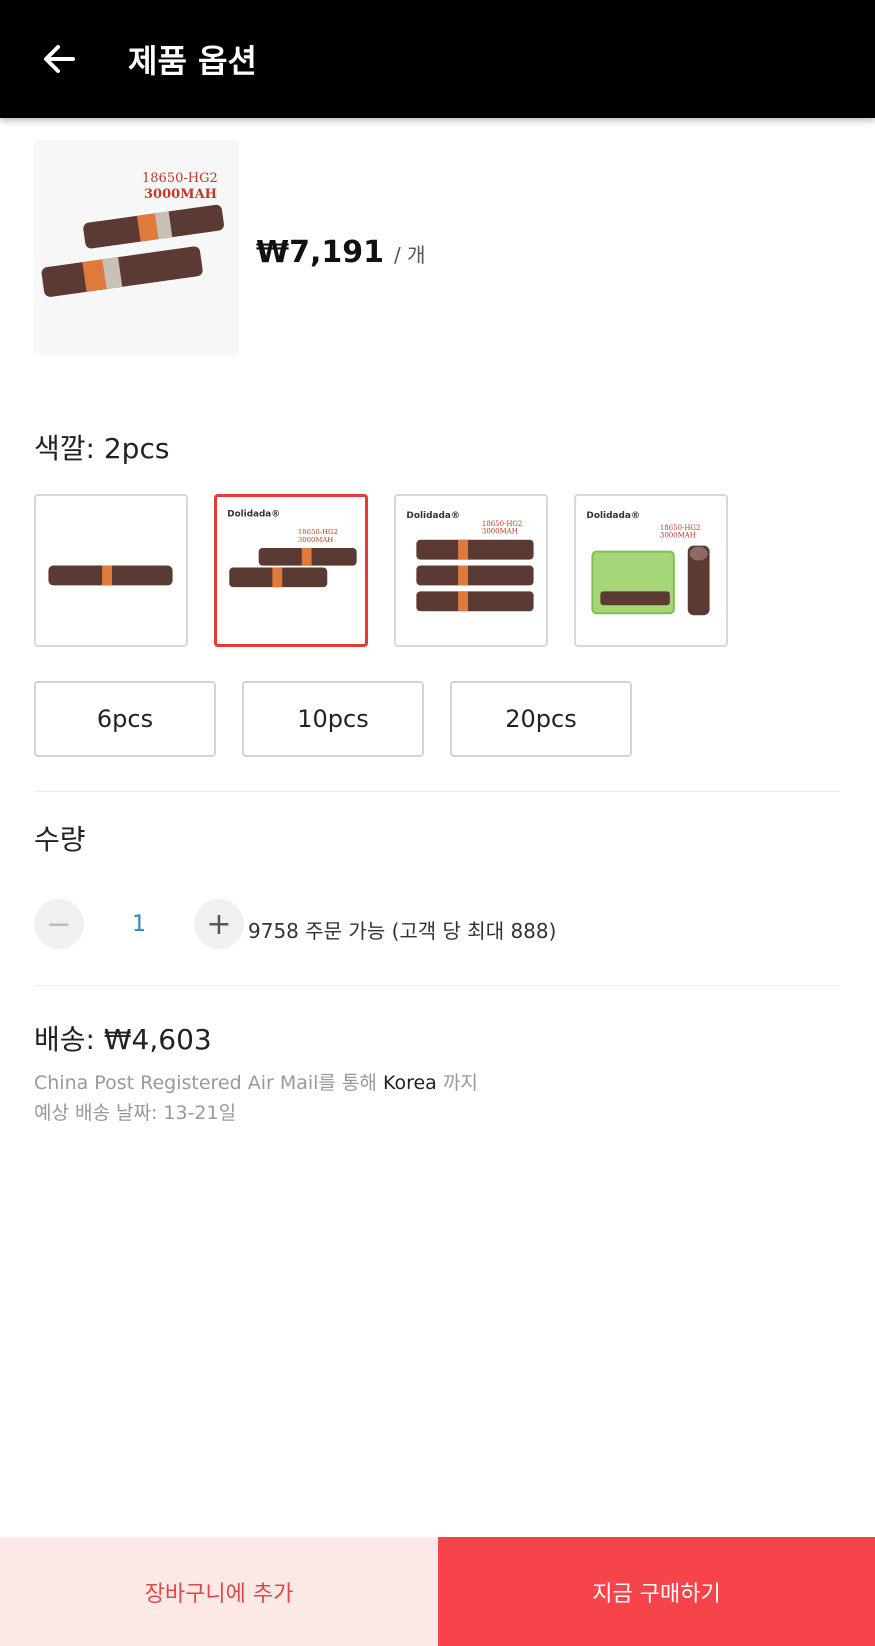 The image size is (875, 1646). I want to click on back-button, so click(59, 59).